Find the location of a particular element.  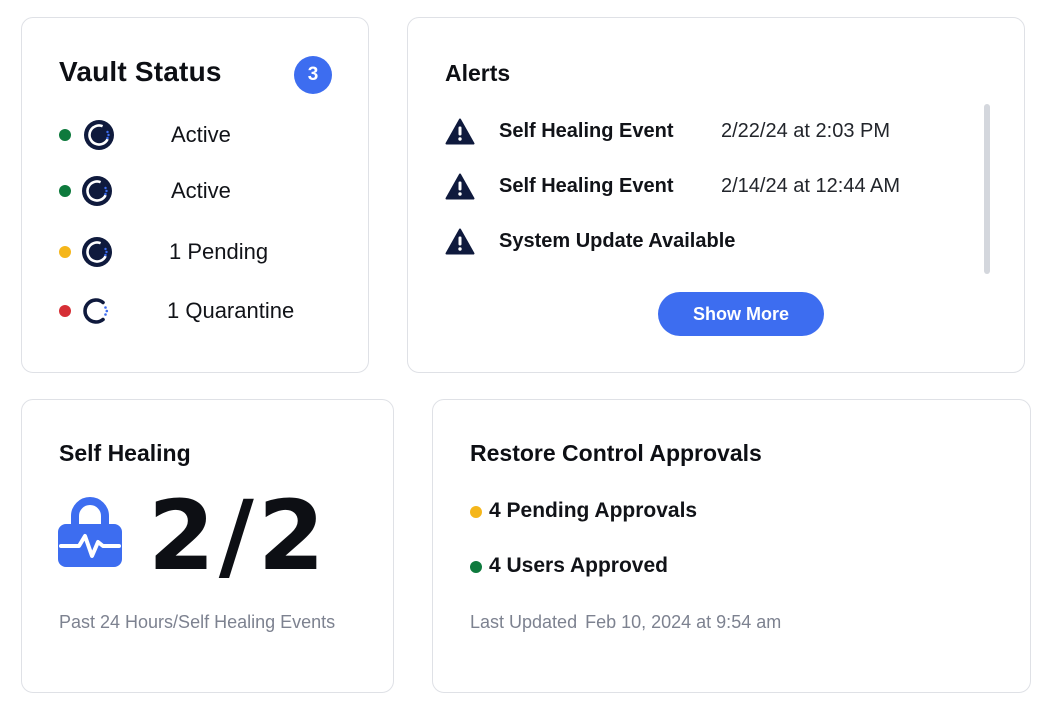

alert-item: Self Healing Event 2/14/24 at 12:44 AM is located at coordinates (705, 188).